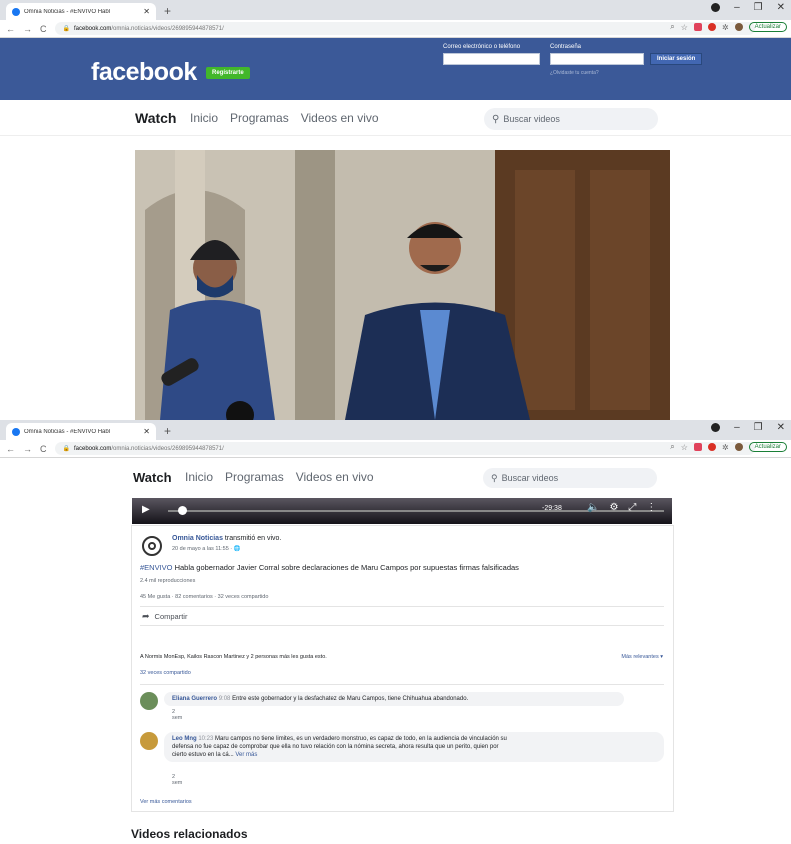  What do you see at coordinates (593, 507) in the screenshot?
I see `volume-icon: 🔈` at bounding box center [593, 507].